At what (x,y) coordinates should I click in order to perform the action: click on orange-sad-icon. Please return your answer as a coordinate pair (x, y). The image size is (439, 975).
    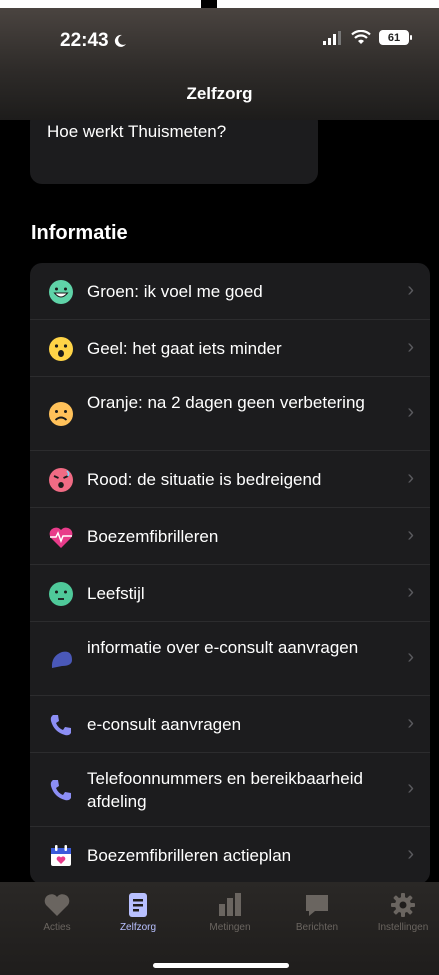
    Looking at the image, I should click on (61, 414).